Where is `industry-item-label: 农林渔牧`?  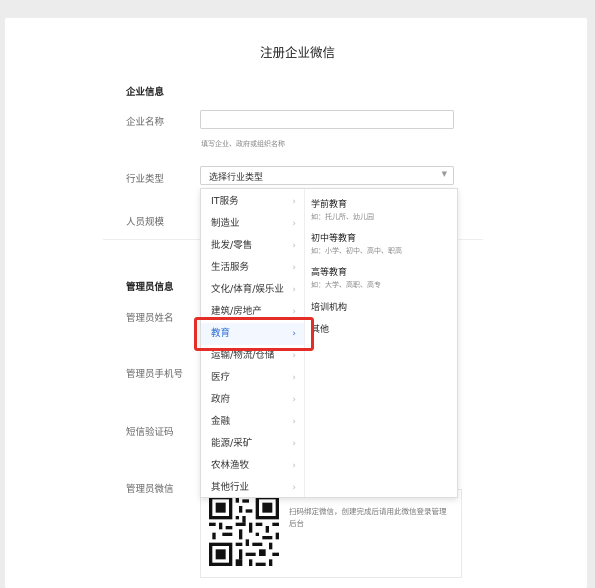
industry-item-label: 农林渔牧 is located at coordinates (230, 465).